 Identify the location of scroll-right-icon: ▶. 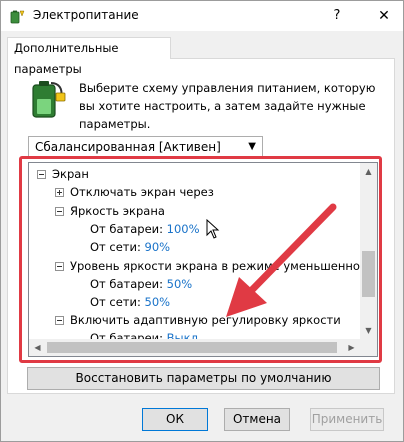
(351, 347).